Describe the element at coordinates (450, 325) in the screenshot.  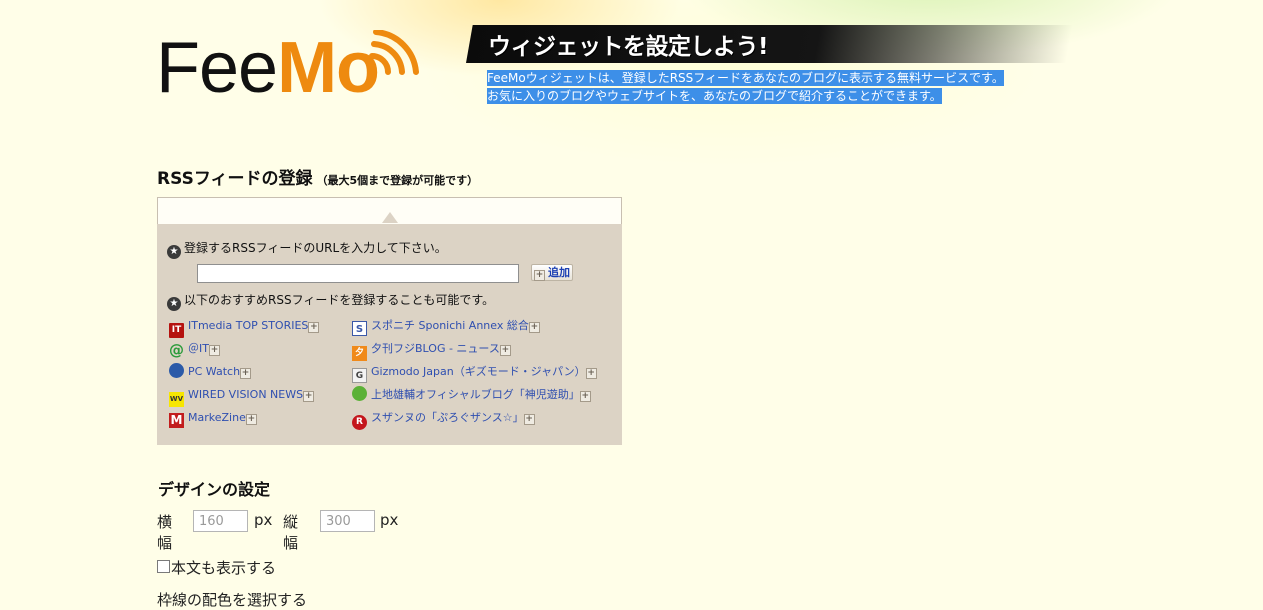
I see `feed-label: スポニチ Sponichi Annex 総合` at that location.